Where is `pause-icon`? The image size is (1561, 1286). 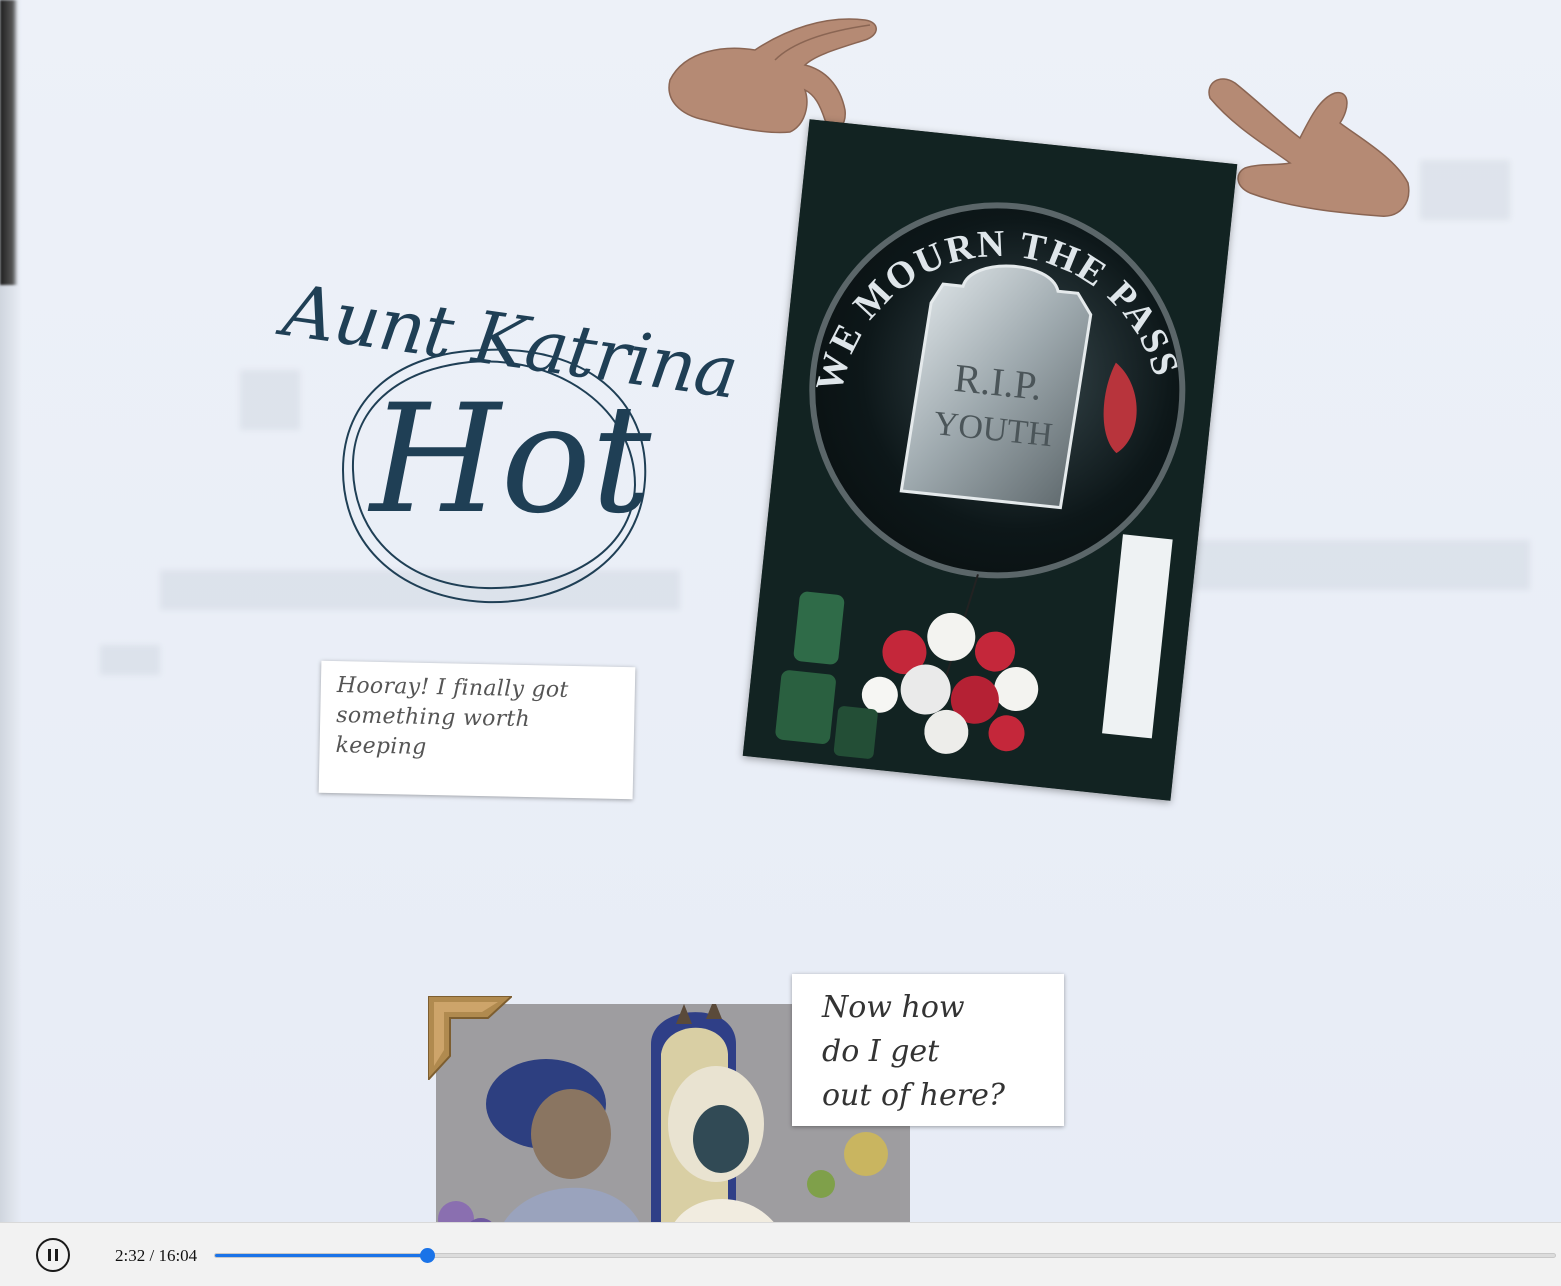
pause-icon is located at coordinates (49, 1255).